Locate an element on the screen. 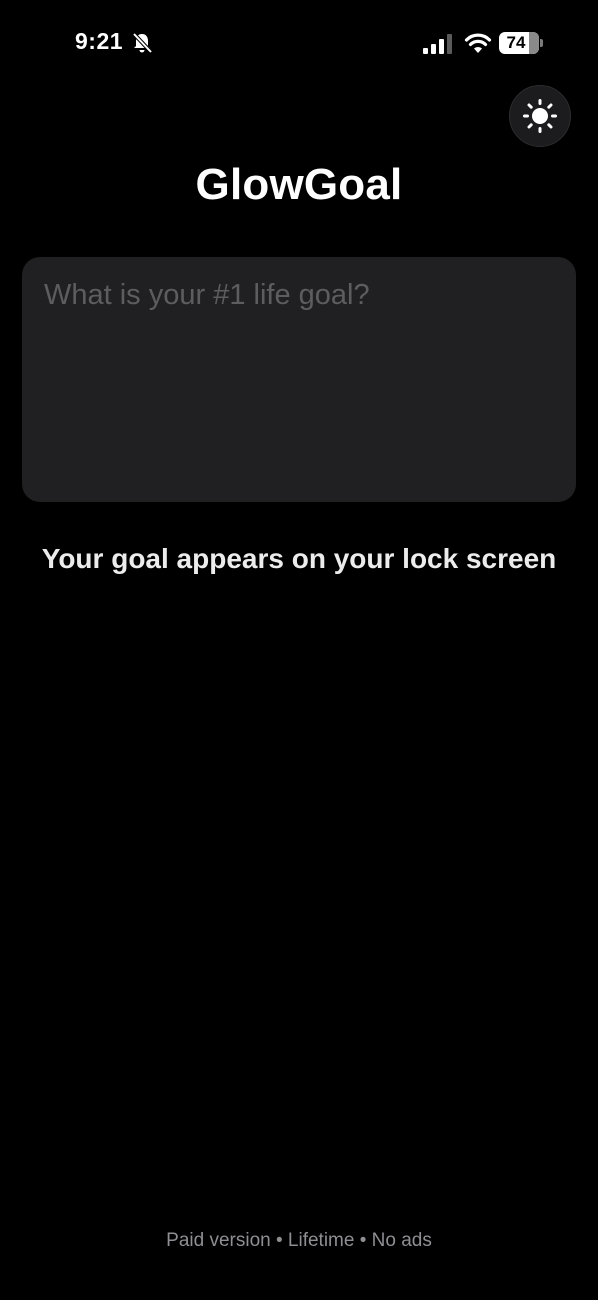 The height and width of the screenshot is (1300, 598). status-bar: 9:21 74 is located at coordinates (299, 45).